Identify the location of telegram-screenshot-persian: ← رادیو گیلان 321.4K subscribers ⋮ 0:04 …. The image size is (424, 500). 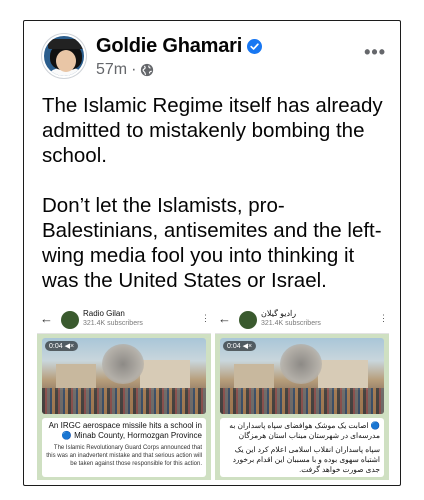
(302, 394).